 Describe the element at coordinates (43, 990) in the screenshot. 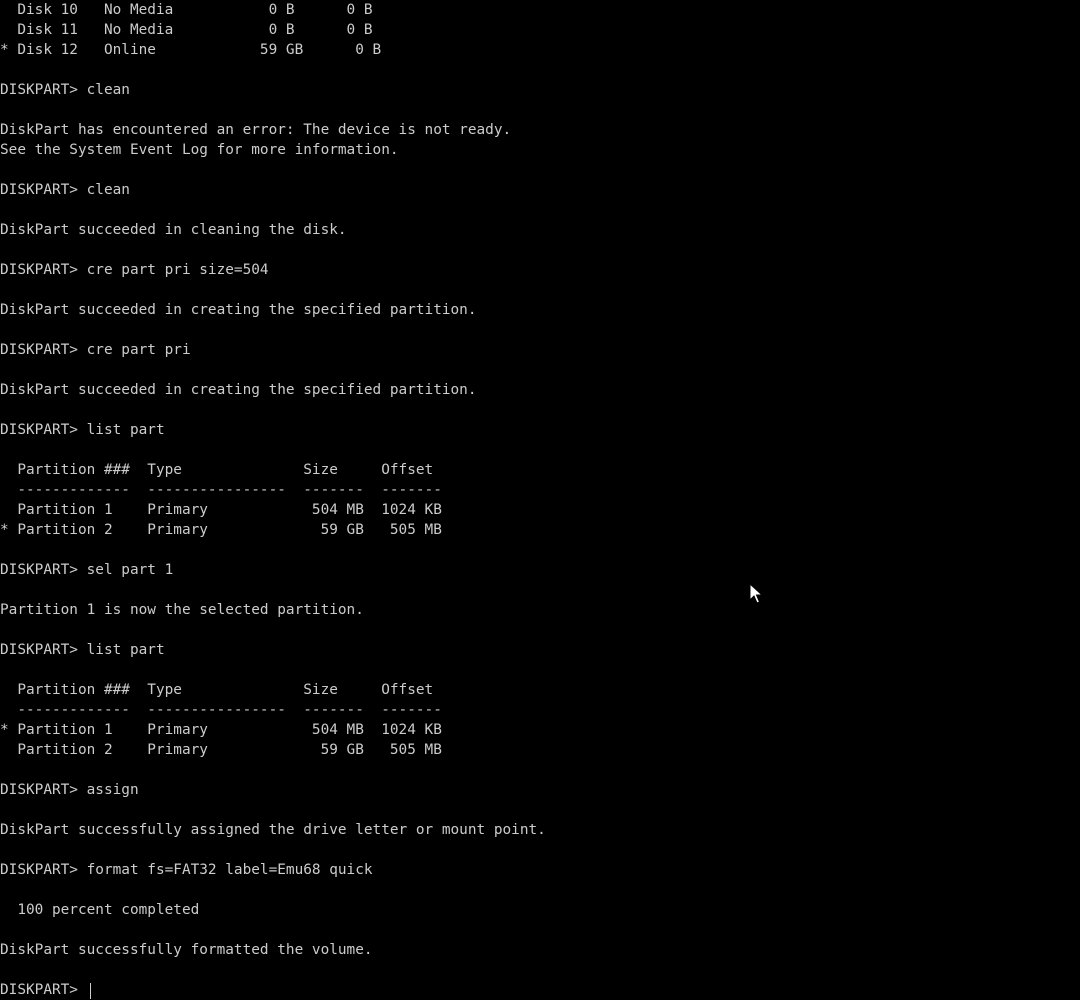

I see `command-line: DISKPART>` at that location.